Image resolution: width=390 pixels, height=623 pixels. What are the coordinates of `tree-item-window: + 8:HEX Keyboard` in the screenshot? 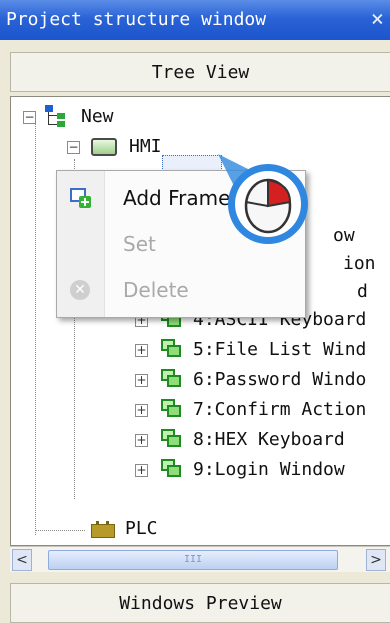 It's located at (260, 440).